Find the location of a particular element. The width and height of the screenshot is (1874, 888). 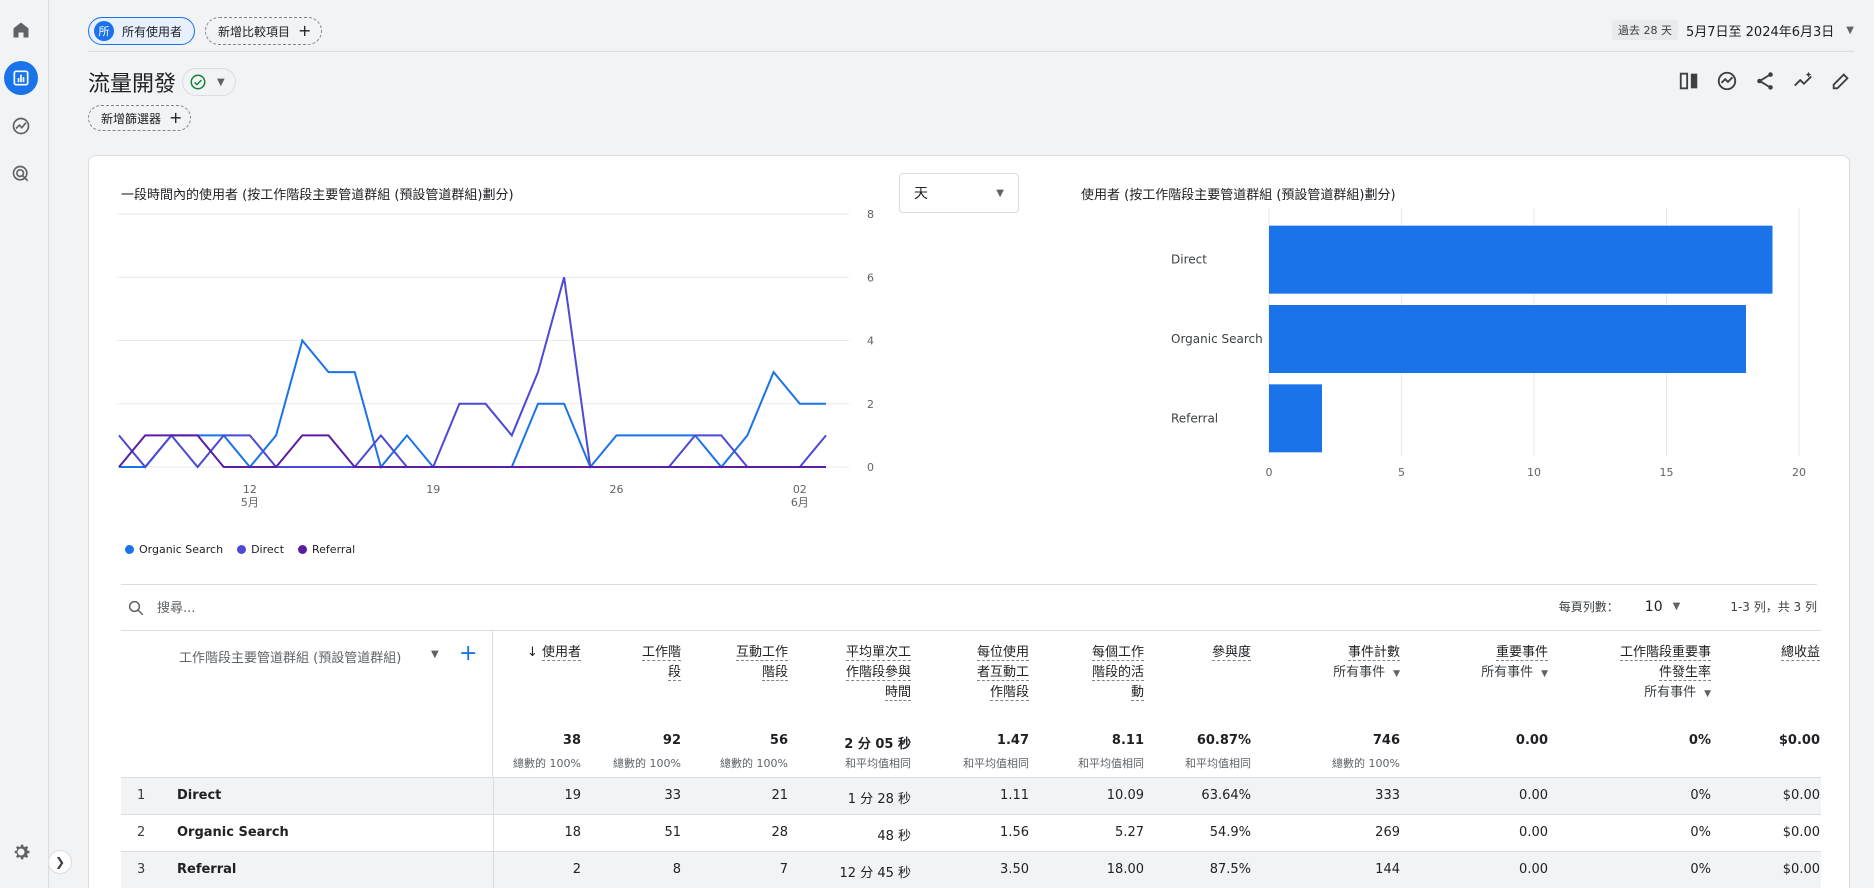

bar-organic-search is located at coordinates (1507, 339).